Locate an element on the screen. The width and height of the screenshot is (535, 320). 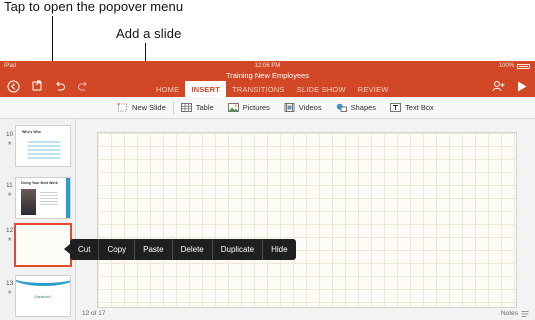
slide-thumbnail-13: Questions? is located at coordinates (43, 296).